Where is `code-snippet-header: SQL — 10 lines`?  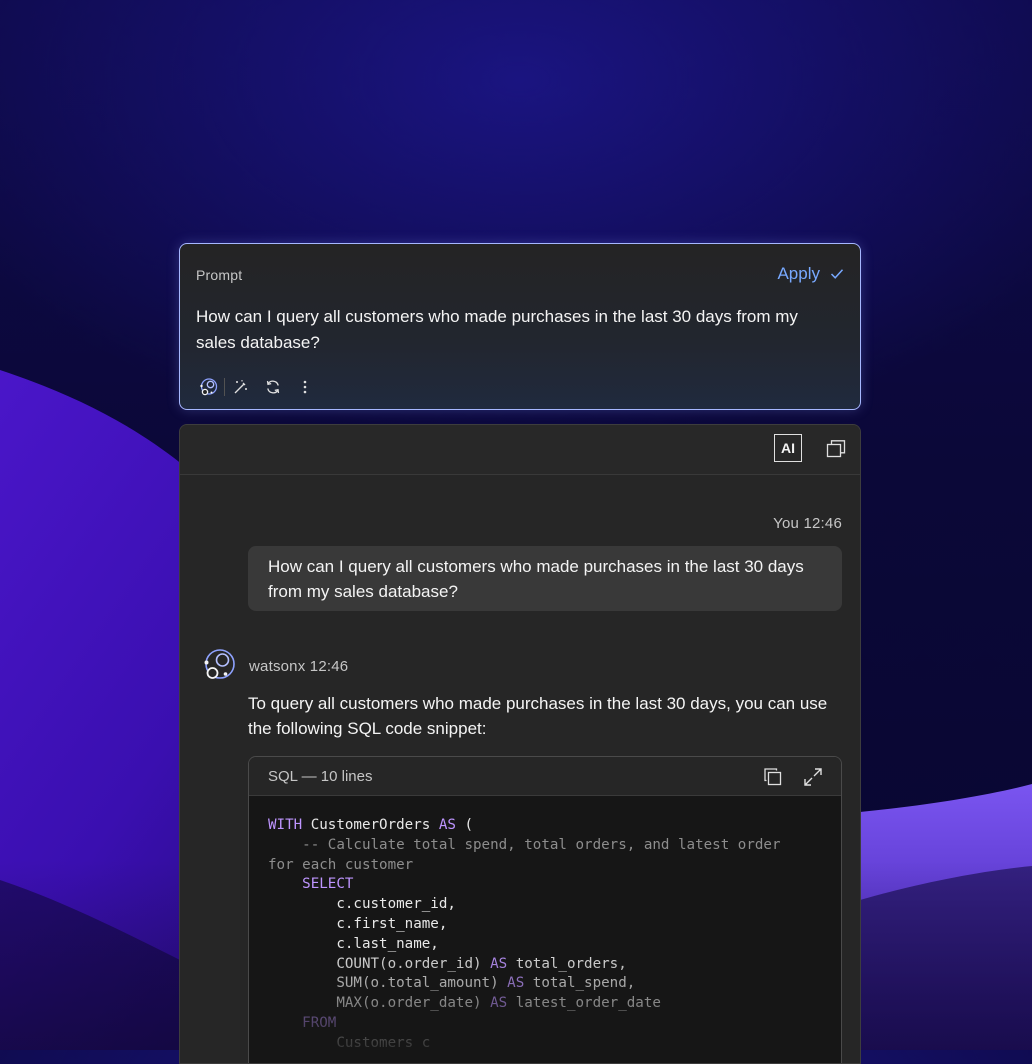
code-snippet-header: SQL — 10 lines is located at coordinates (545, 776).